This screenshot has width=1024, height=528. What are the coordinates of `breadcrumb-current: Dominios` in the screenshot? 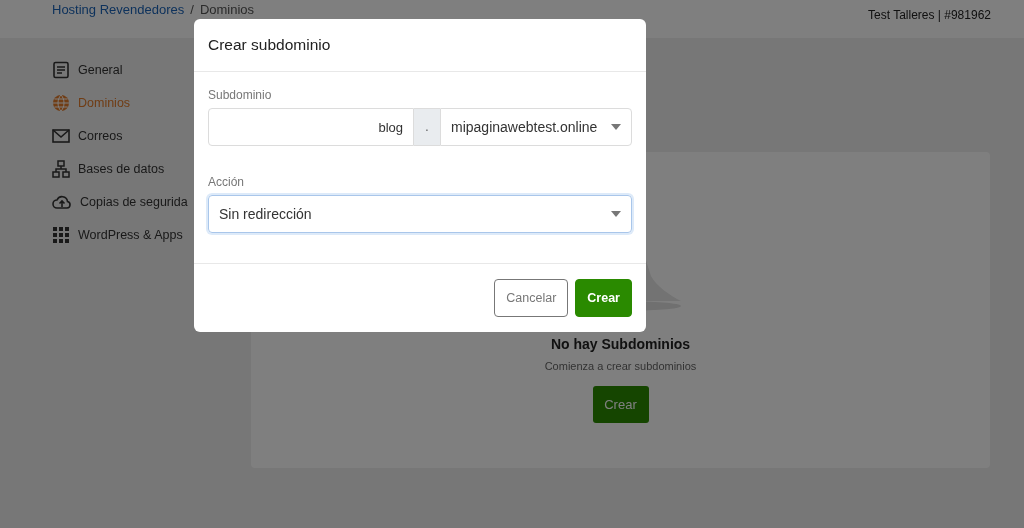 It's located at (227, 9).